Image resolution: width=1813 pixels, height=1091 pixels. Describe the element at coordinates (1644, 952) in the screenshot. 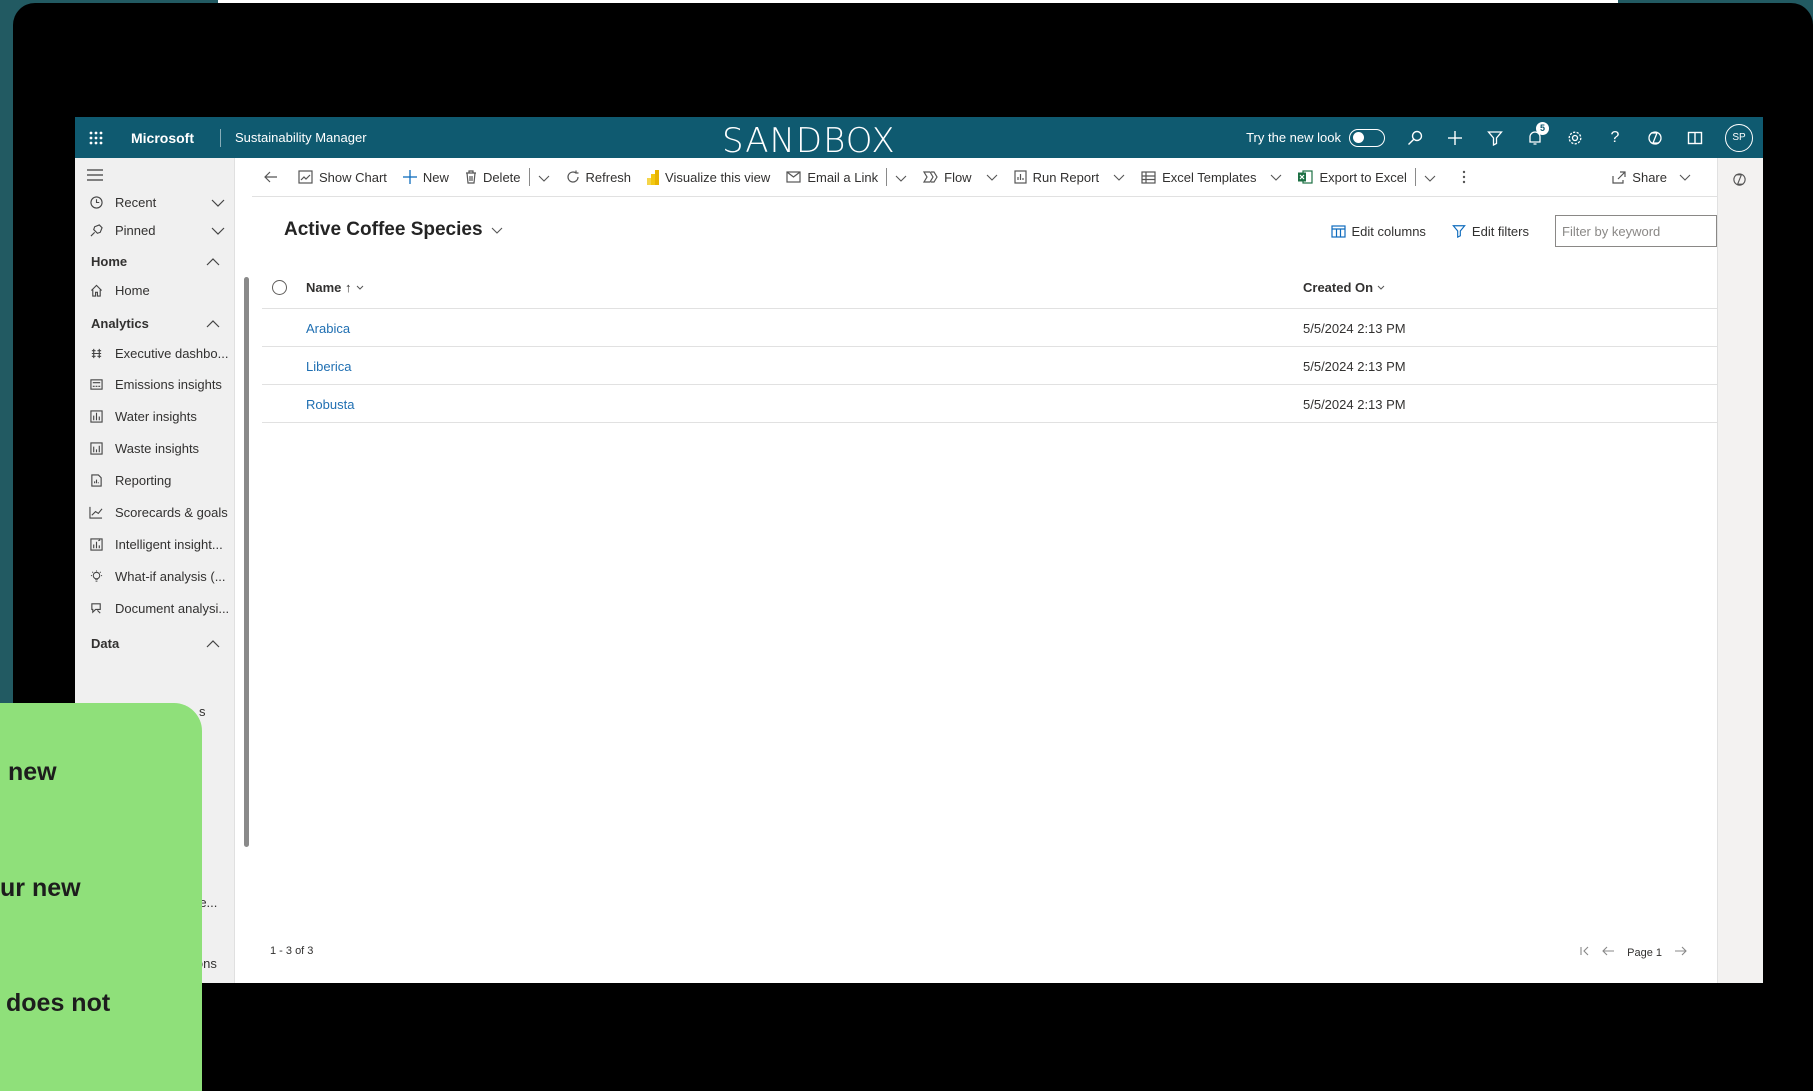

I see `page-number: Page 1` at that location.